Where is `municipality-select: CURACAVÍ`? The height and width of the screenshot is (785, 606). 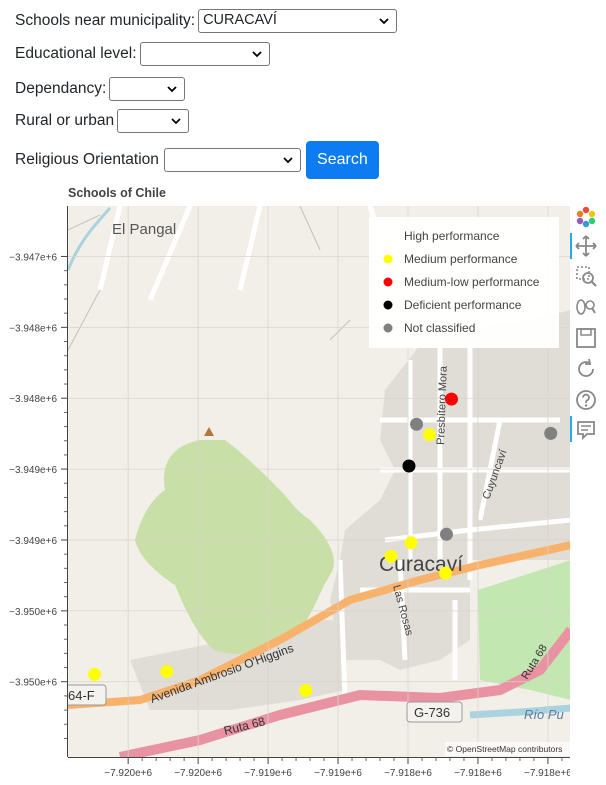 municipality-select: CURACAVÍ is located at coordinates (298, 21).